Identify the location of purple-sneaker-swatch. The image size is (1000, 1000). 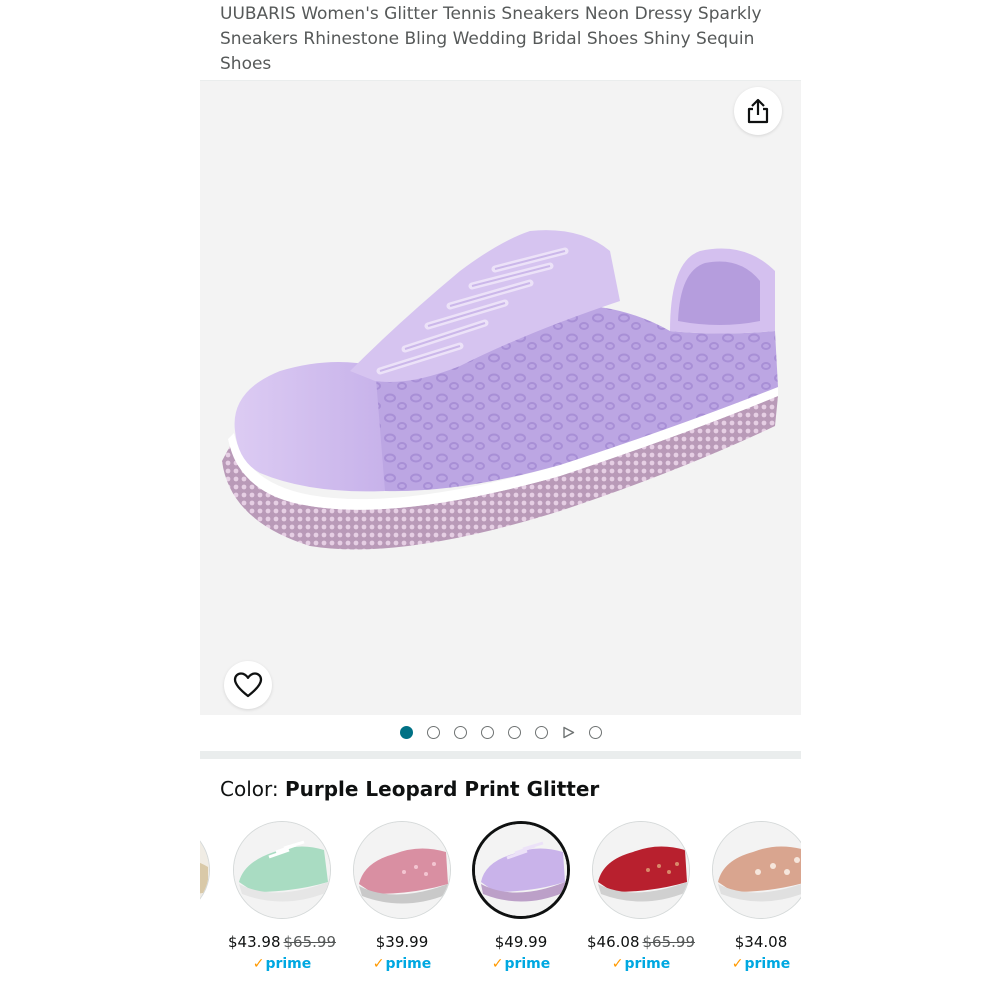
(521, 870).